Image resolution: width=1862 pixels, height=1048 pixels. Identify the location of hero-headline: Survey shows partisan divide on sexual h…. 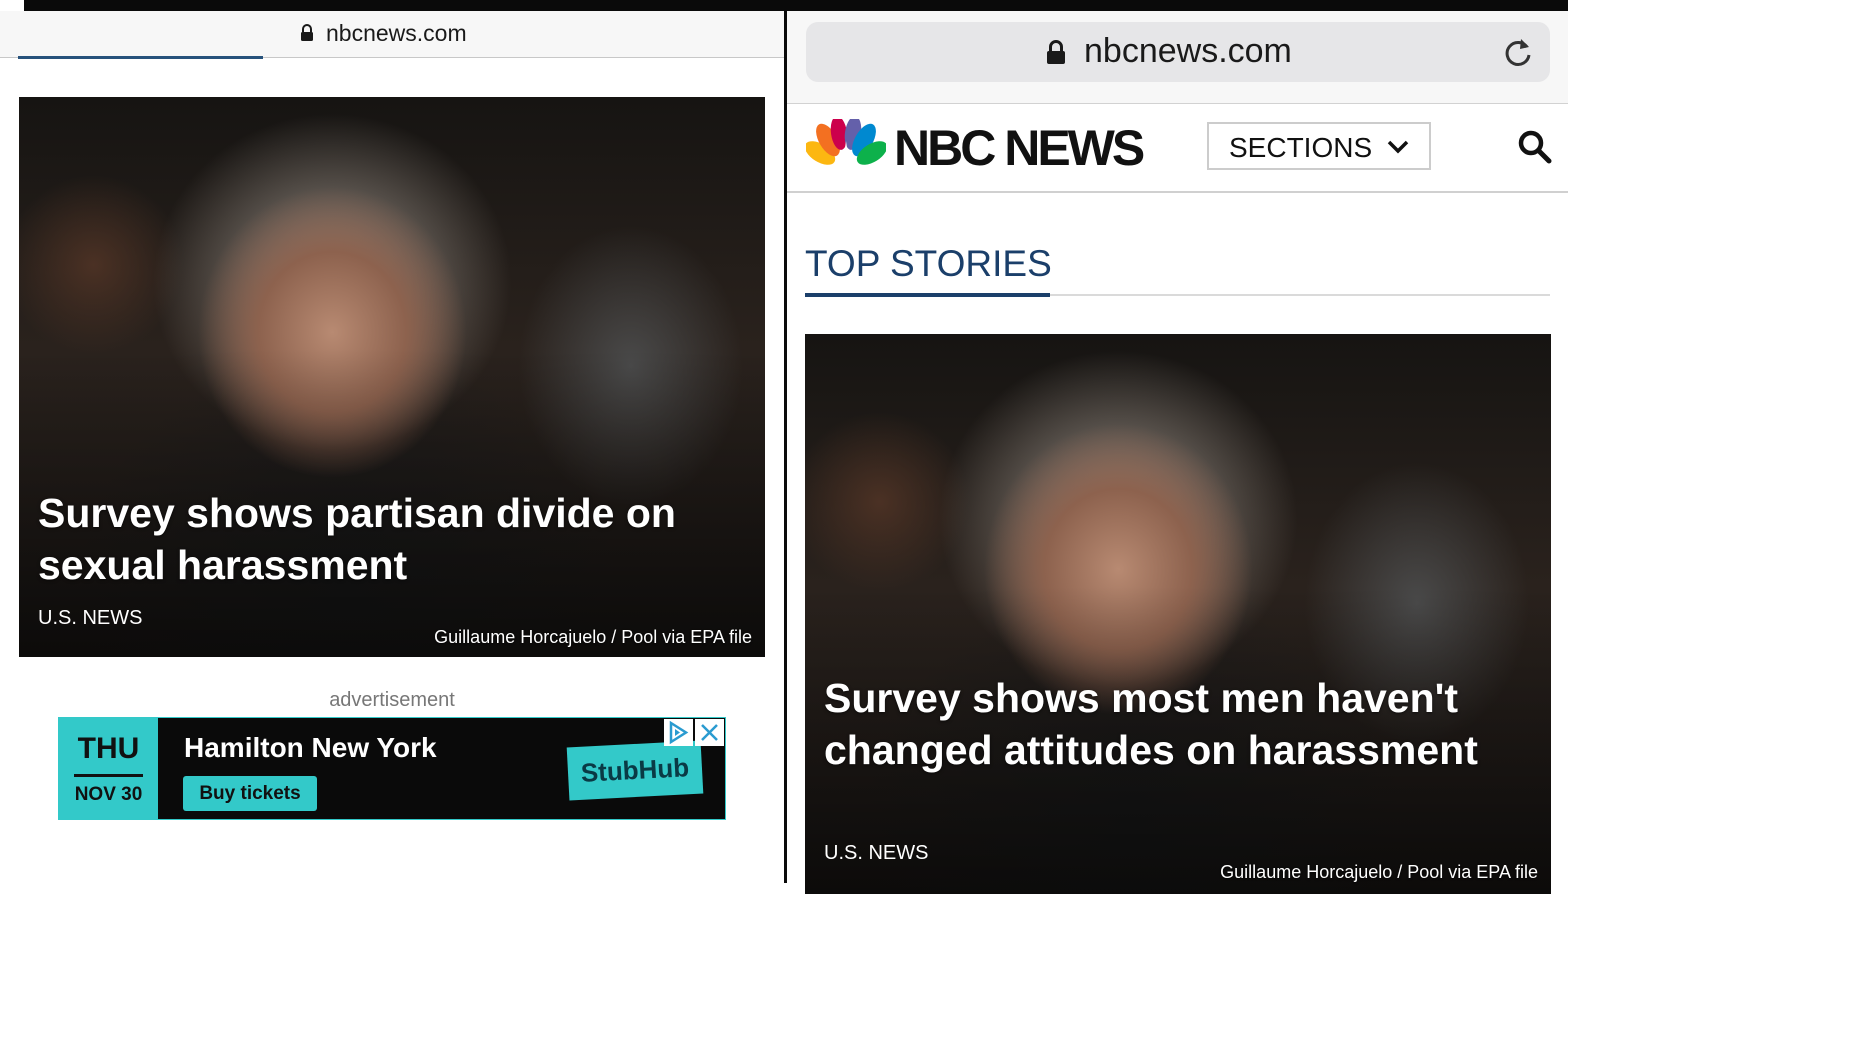
(388, 539).